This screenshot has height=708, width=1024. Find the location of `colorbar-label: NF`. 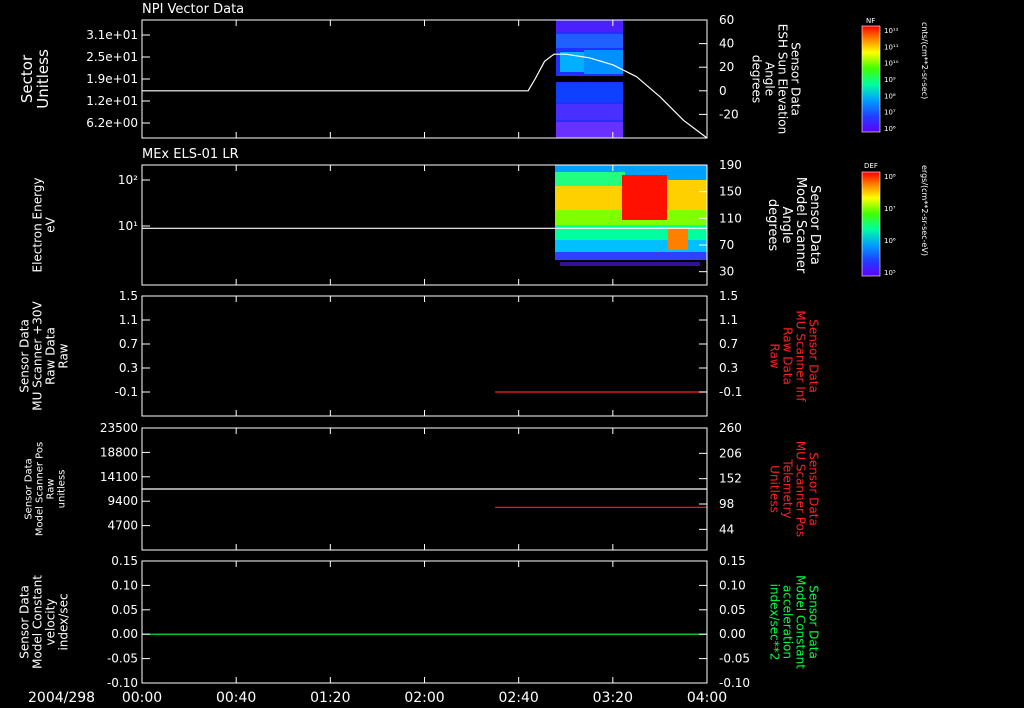

colorbar-label: NF is located at coordinates (870, 21).